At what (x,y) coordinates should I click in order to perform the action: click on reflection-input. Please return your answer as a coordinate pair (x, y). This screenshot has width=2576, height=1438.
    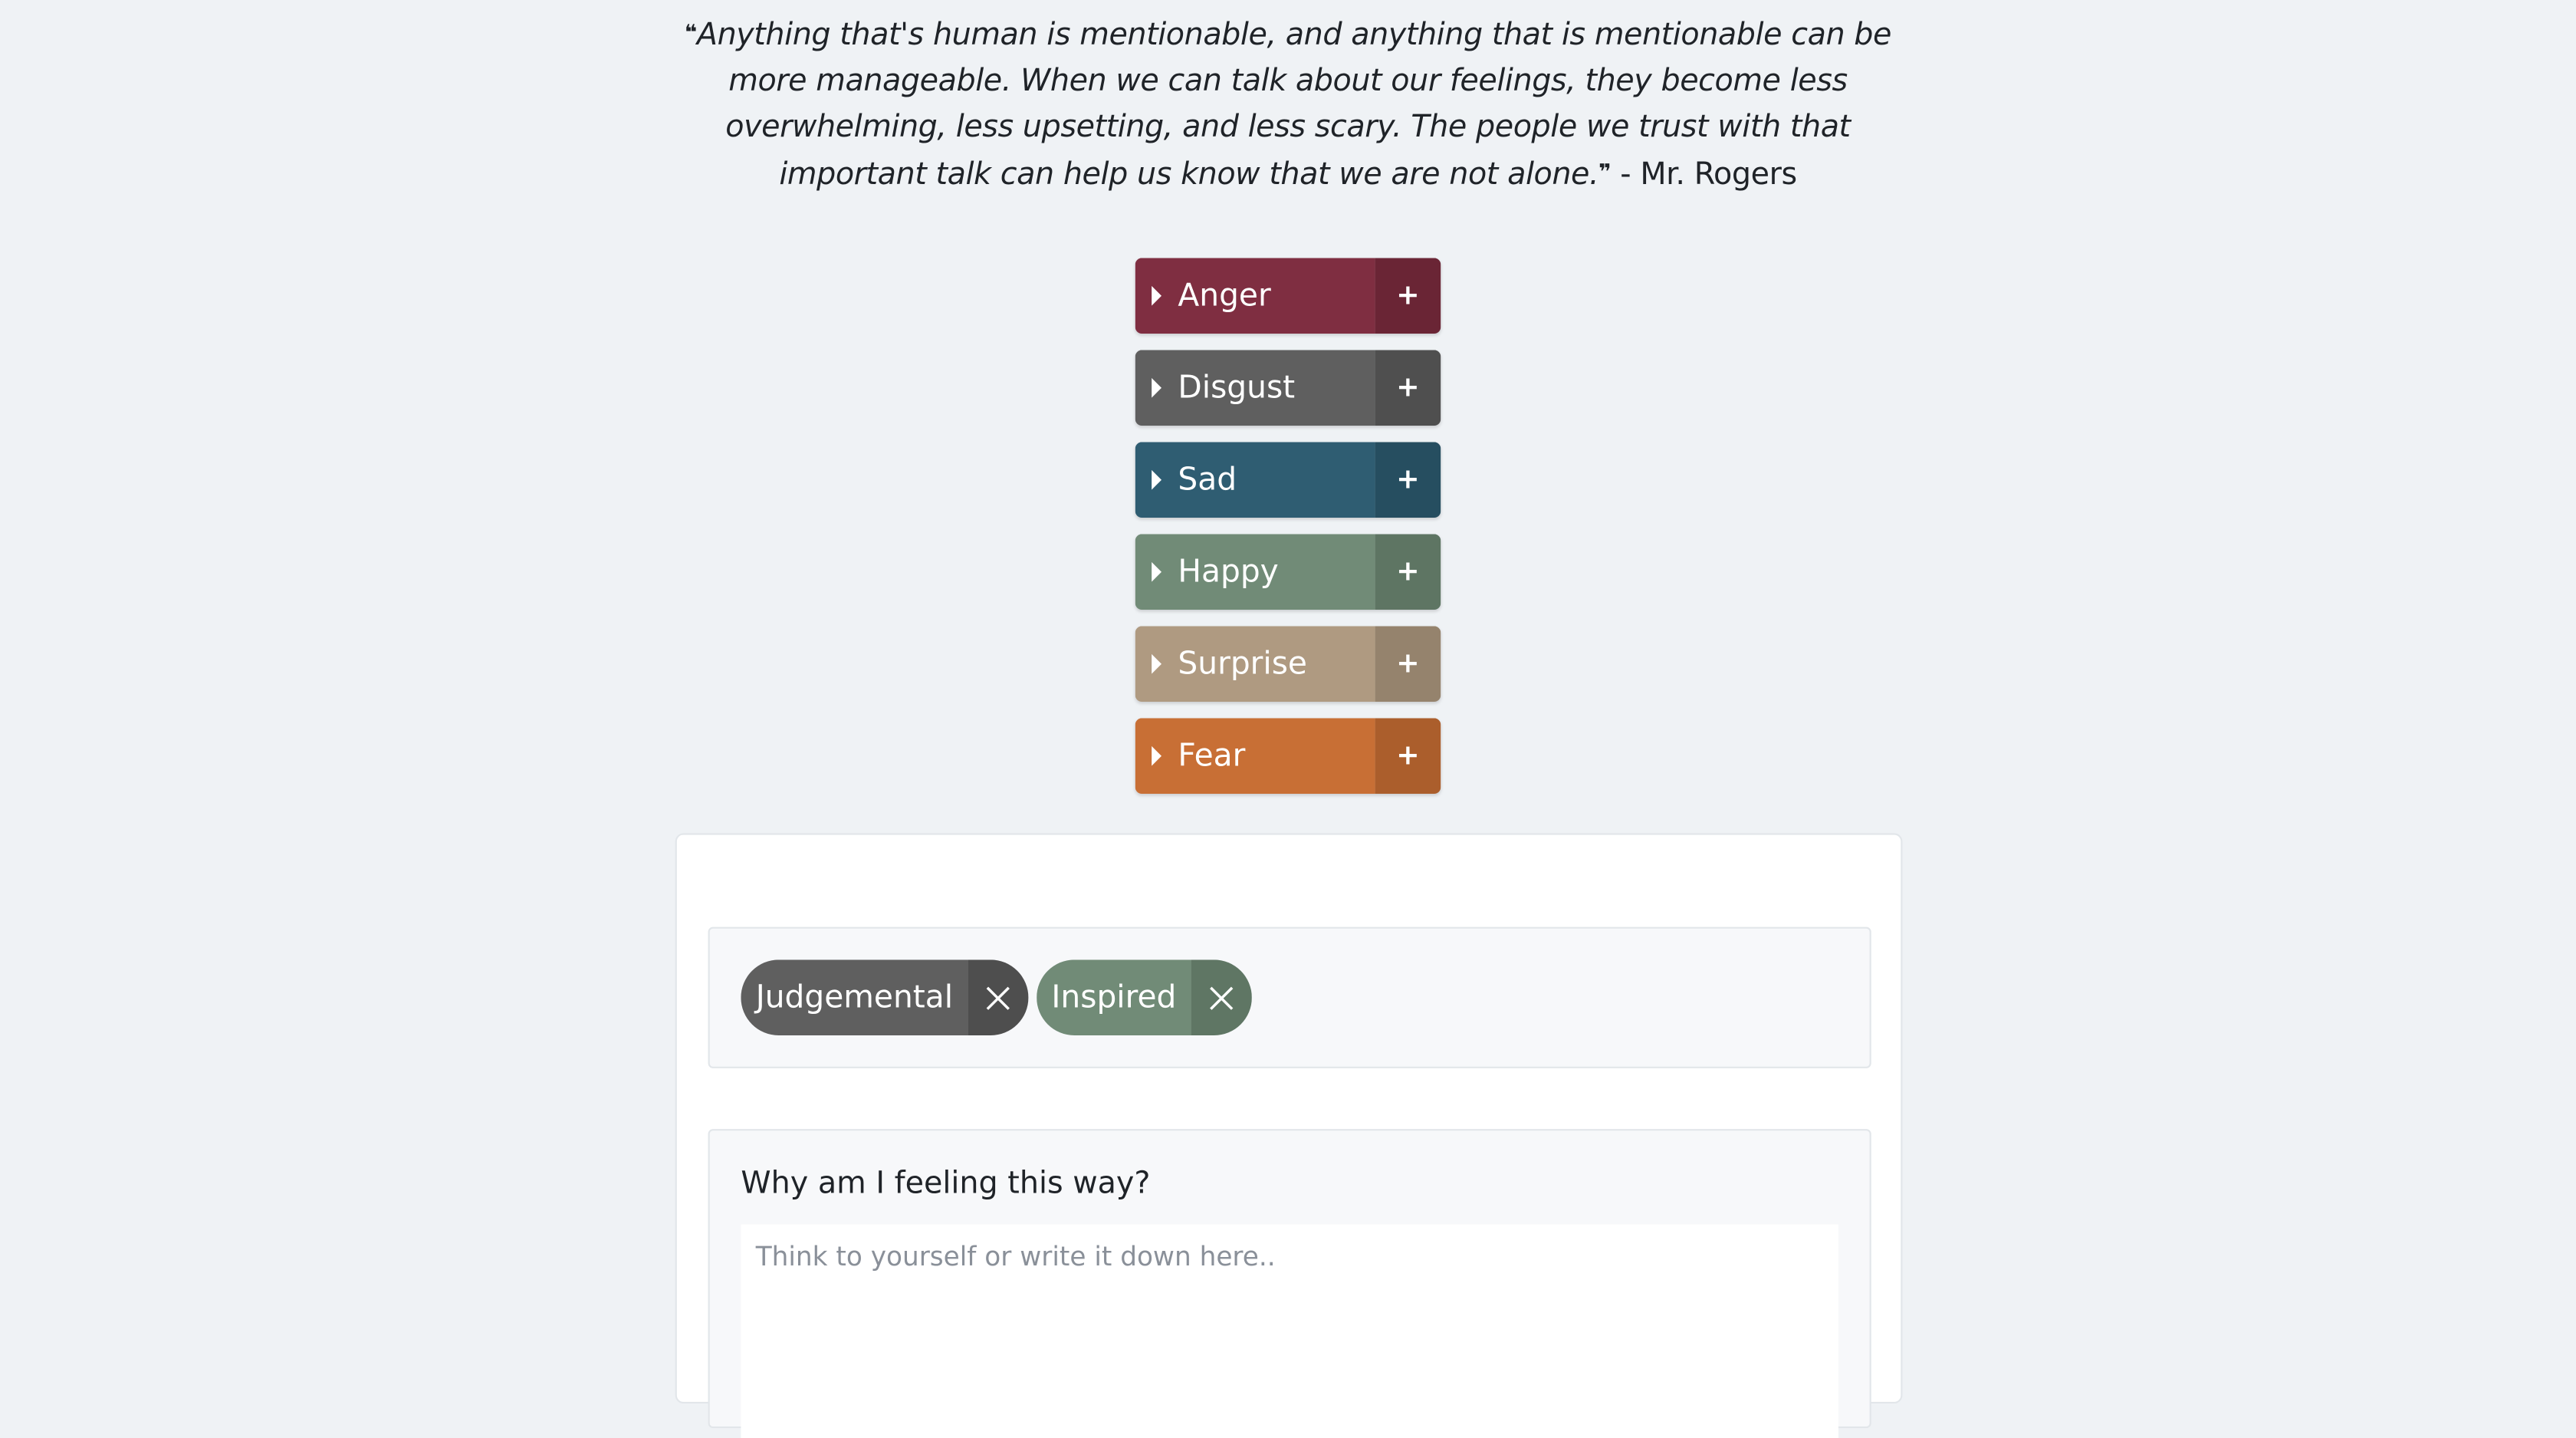
    Looking at the image, I should click on (1290, 1331).